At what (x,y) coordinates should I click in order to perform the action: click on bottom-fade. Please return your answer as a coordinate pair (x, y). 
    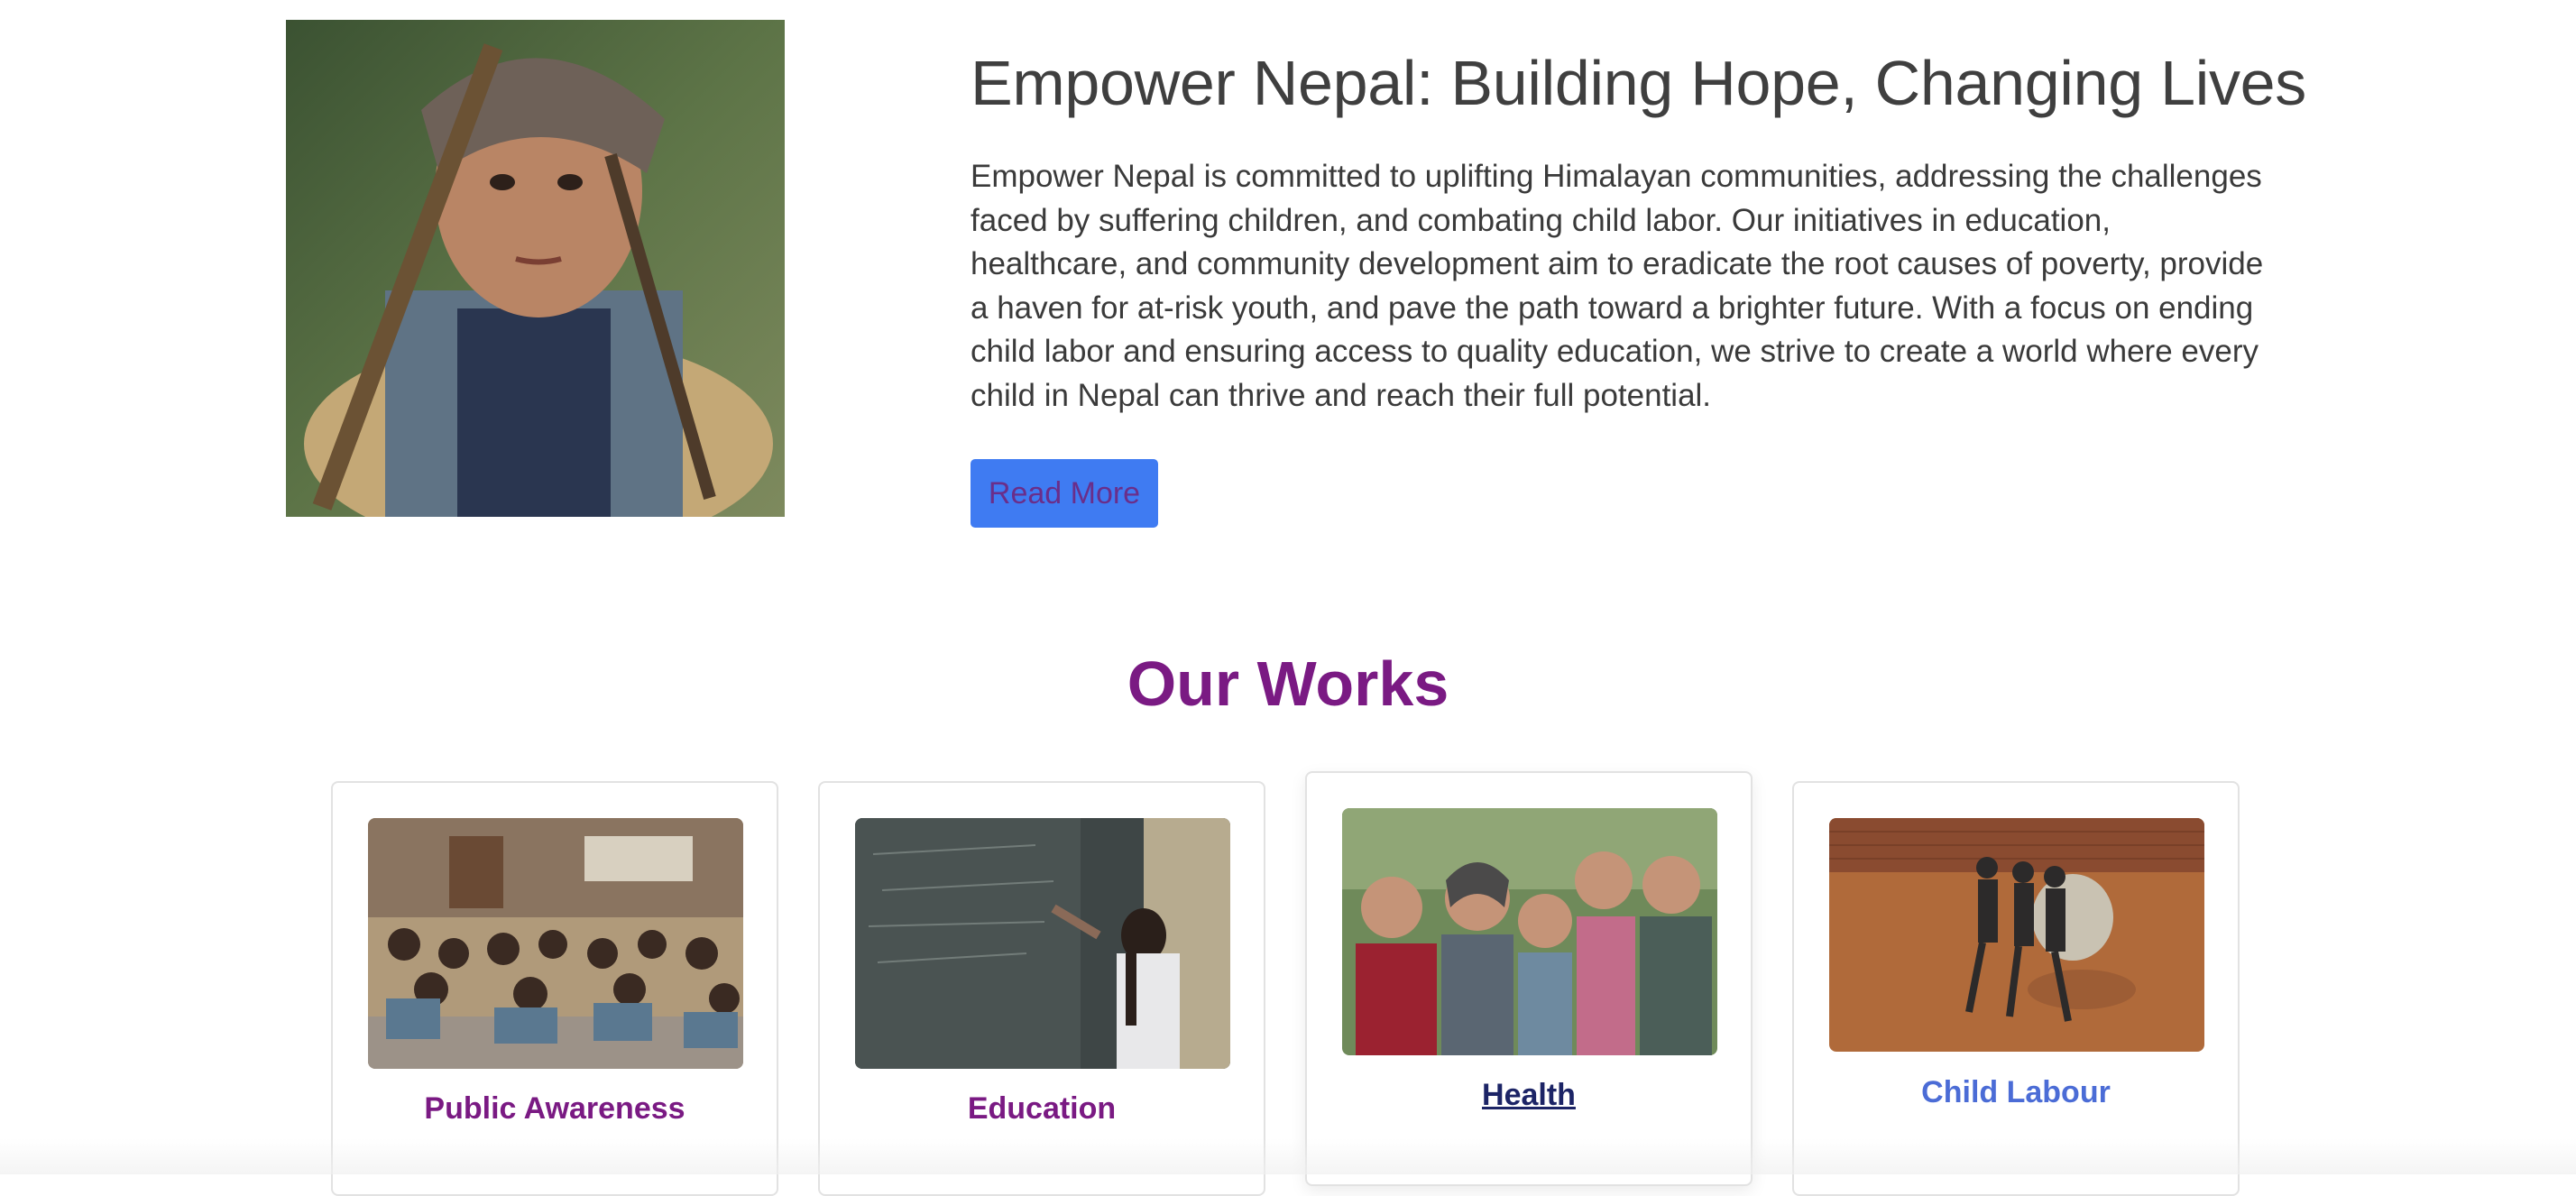
    Looking at the image, I should click on (1288, 1156).